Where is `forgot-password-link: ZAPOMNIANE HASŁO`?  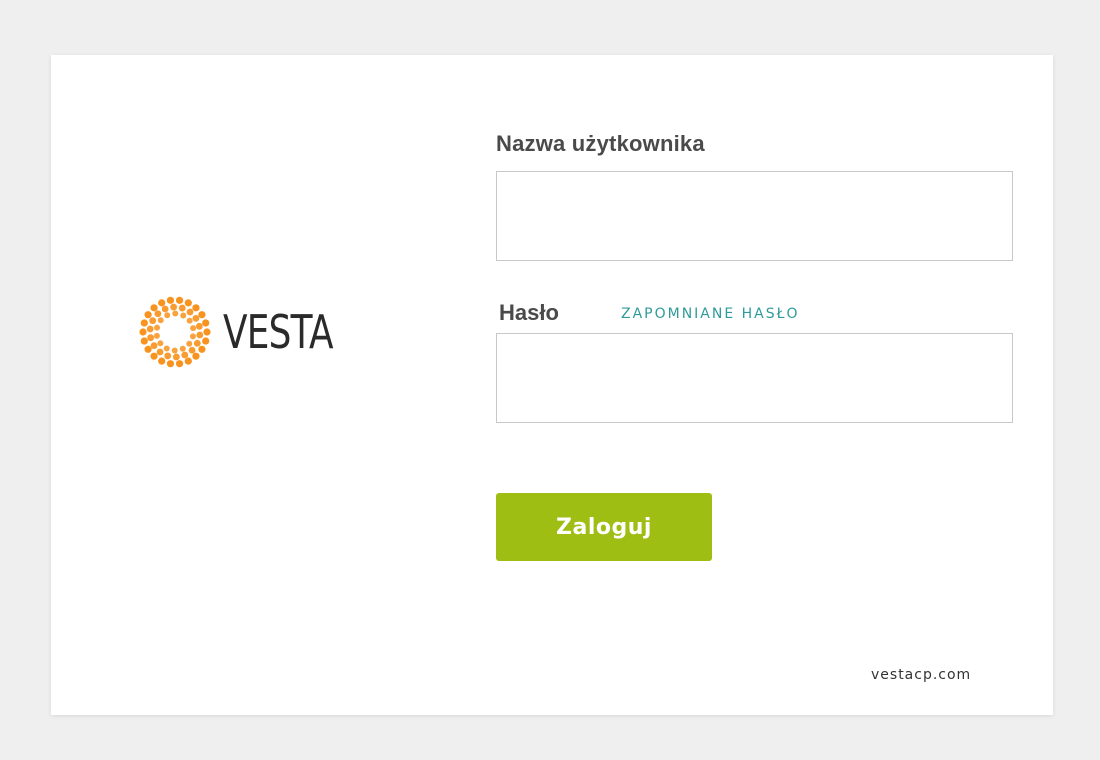
forgot-password-link: ZAPOMNIANE HASŁO is located at coordinates (710, 314).